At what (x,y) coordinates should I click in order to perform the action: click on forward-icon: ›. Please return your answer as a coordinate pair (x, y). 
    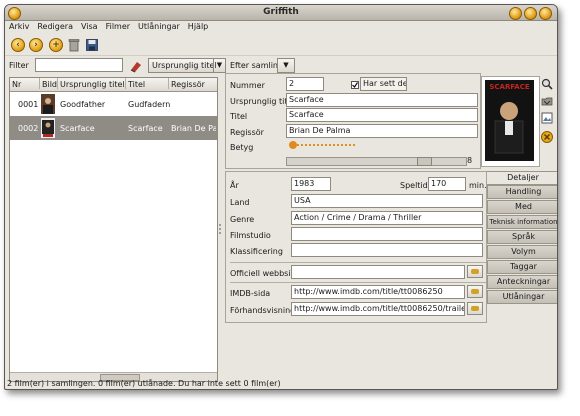
    Looking at the image, I should click on (36, 45).